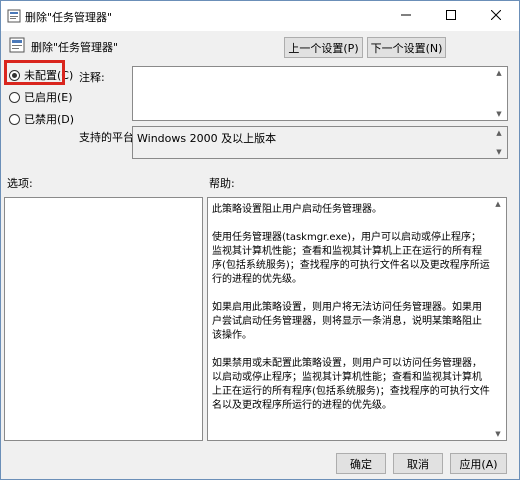 Image resolution: width=520 pixels, height=480 pixels. I want to click on comment-scrollbar: ▲ ▼, so click(499, 93).